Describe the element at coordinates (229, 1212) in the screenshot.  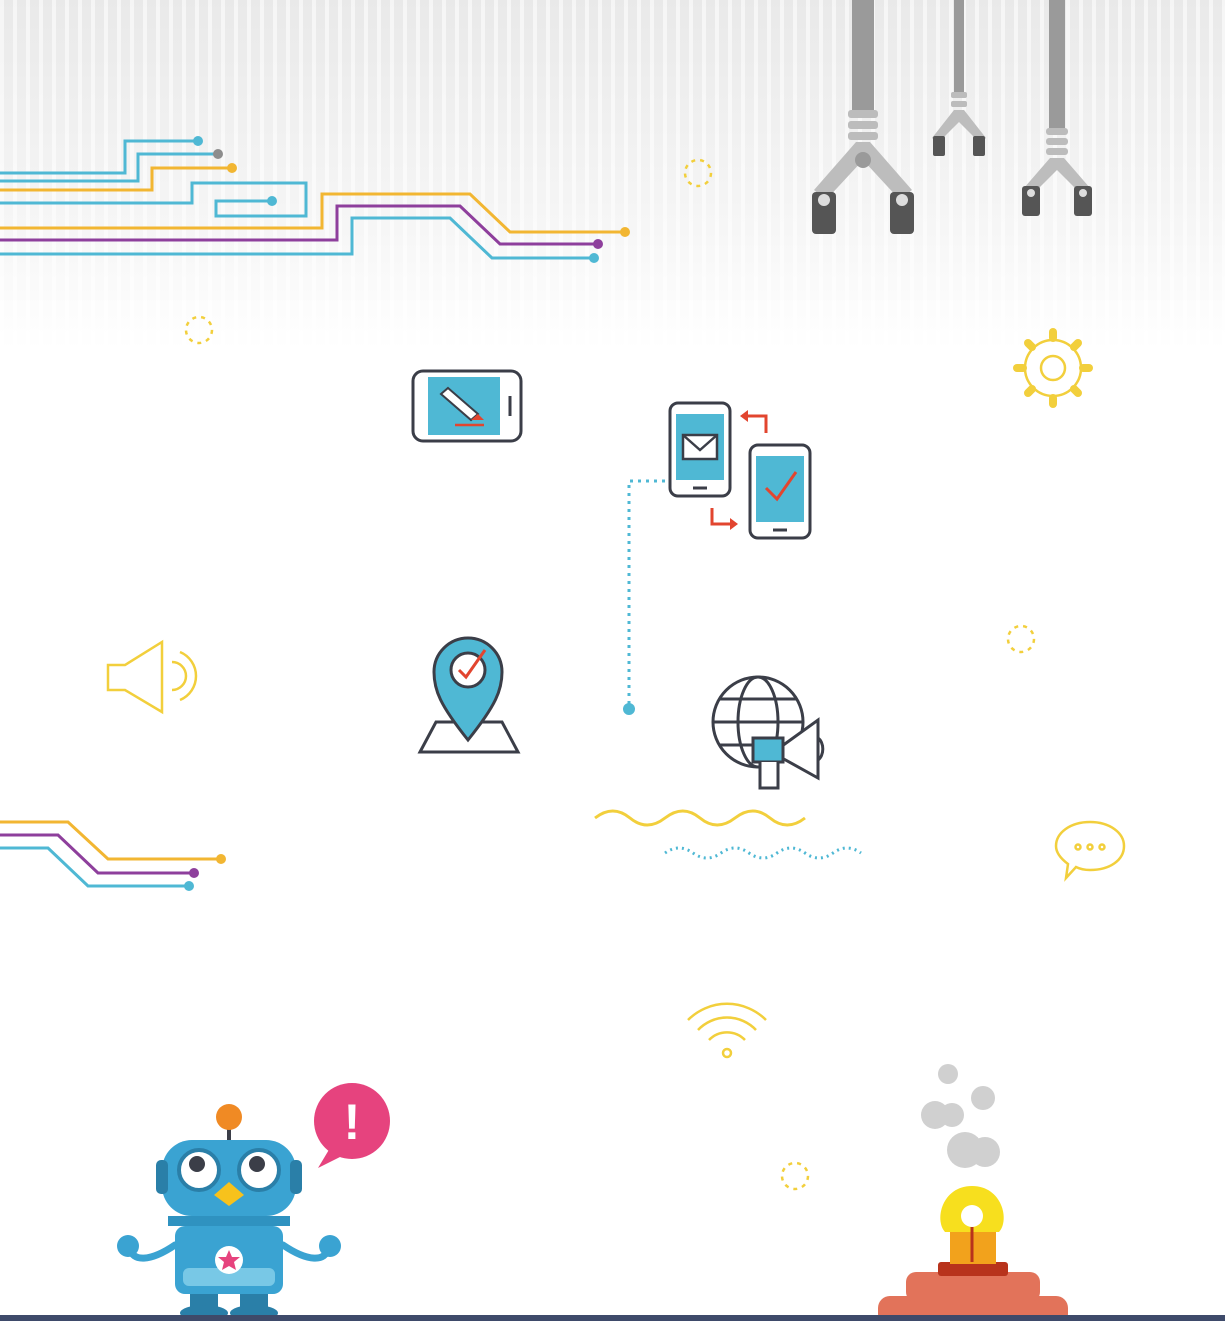
I see `robot-mascot` at that location.